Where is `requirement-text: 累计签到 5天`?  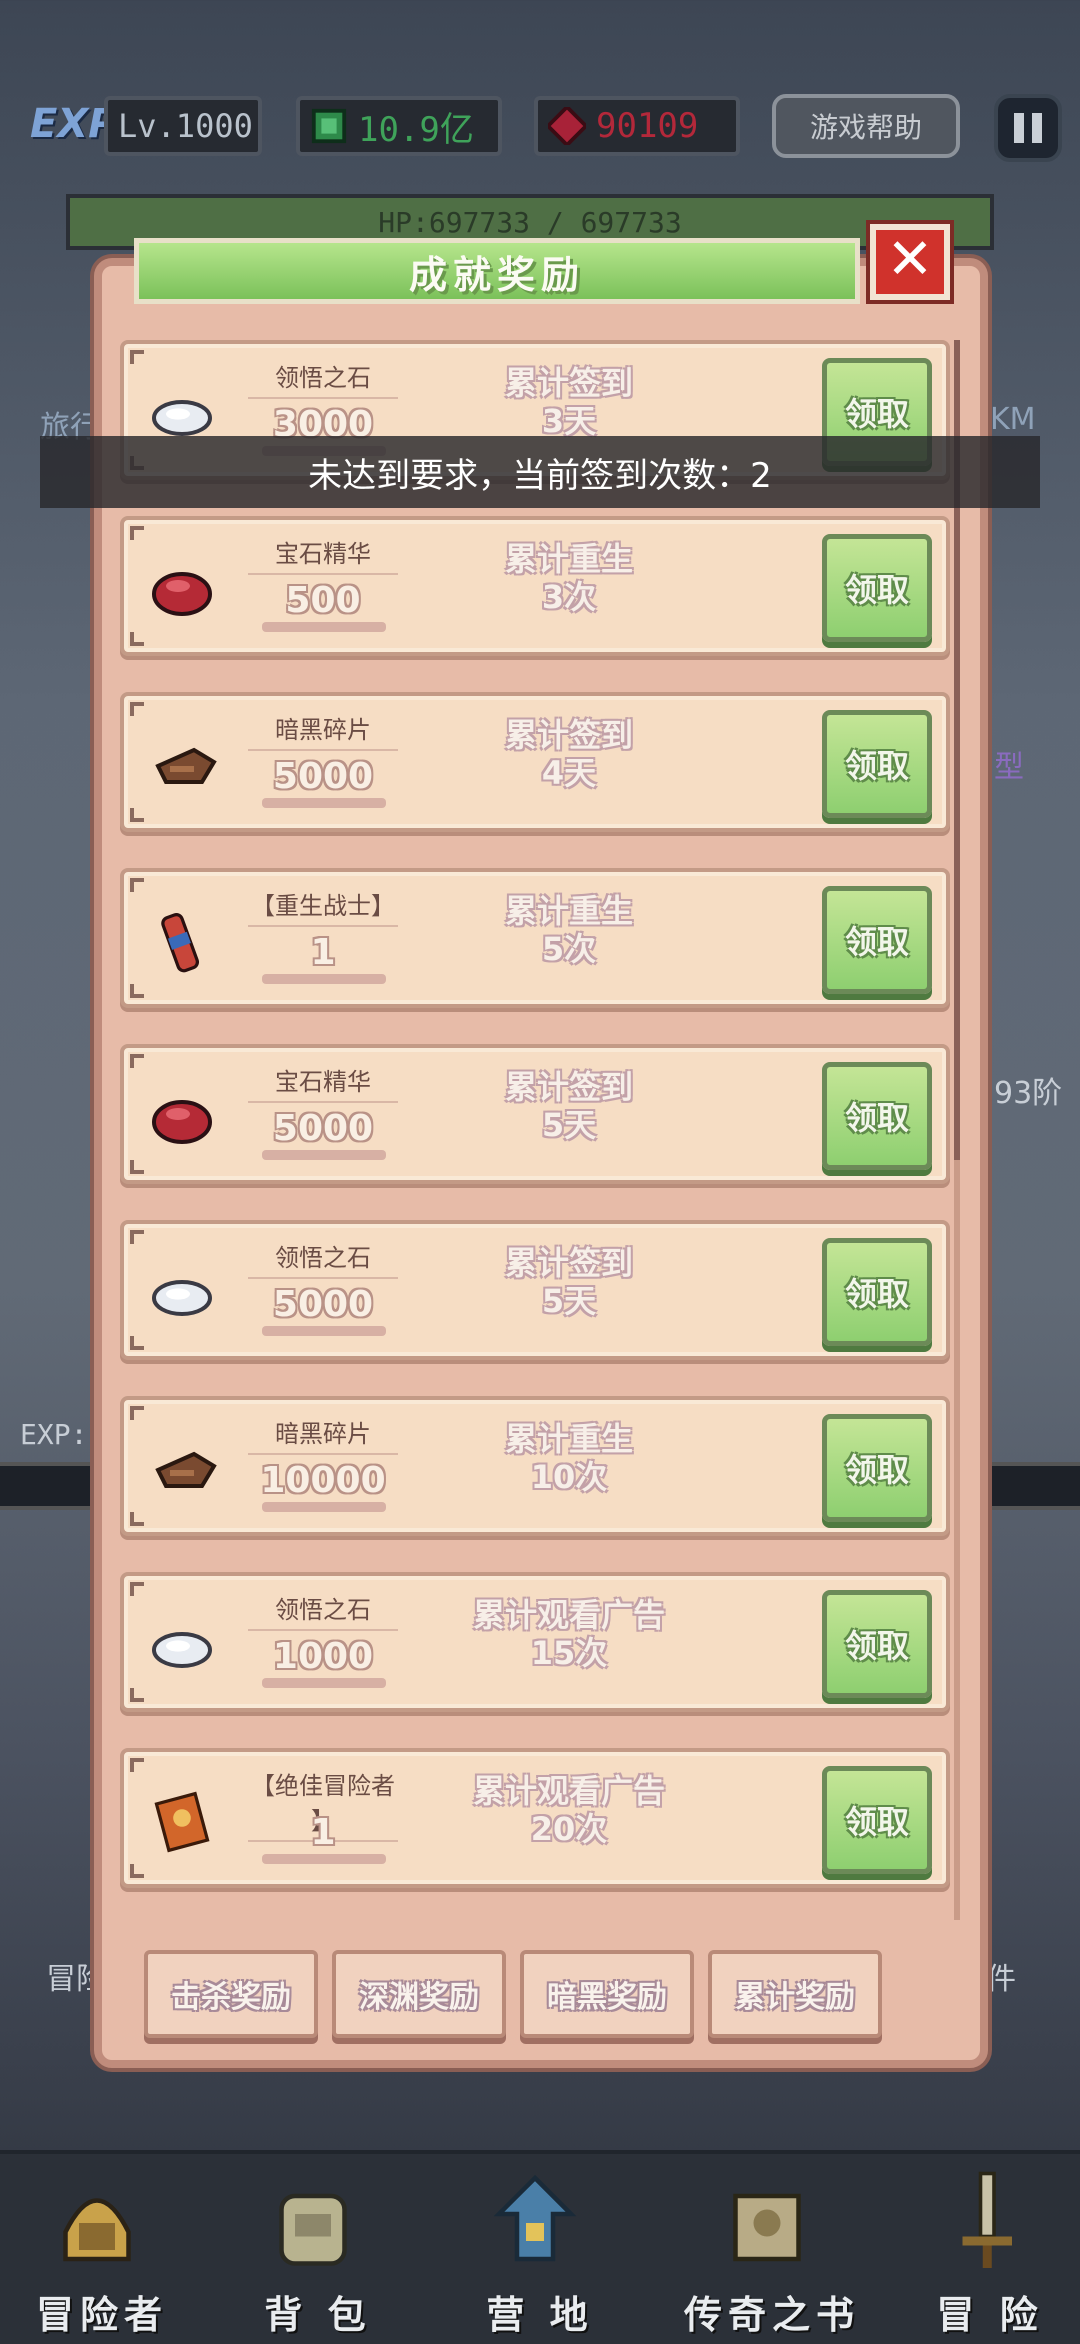 requirement-text: 累计签到 5天 is located at coordinates (569, 1106).